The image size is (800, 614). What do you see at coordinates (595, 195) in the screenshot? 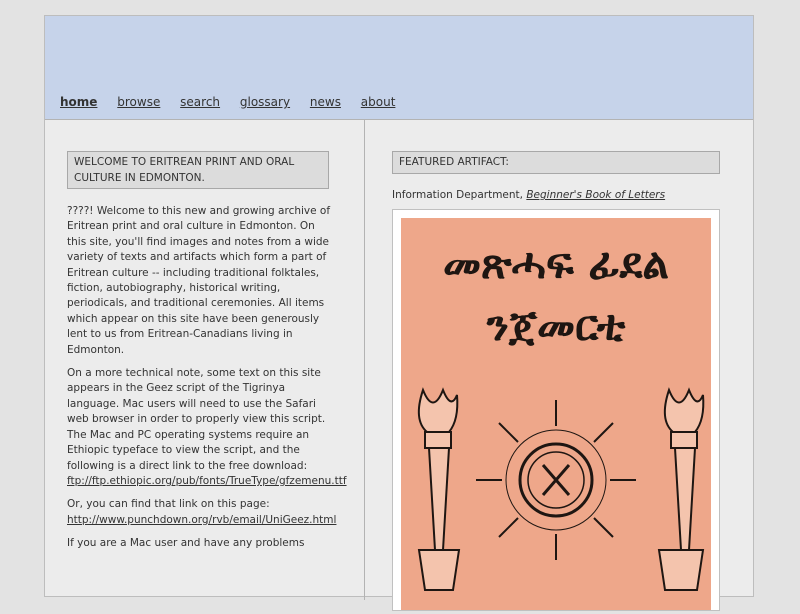
I see `artifact-title-link: Beginner's Book of Letters` at bounding box center [595, 195].